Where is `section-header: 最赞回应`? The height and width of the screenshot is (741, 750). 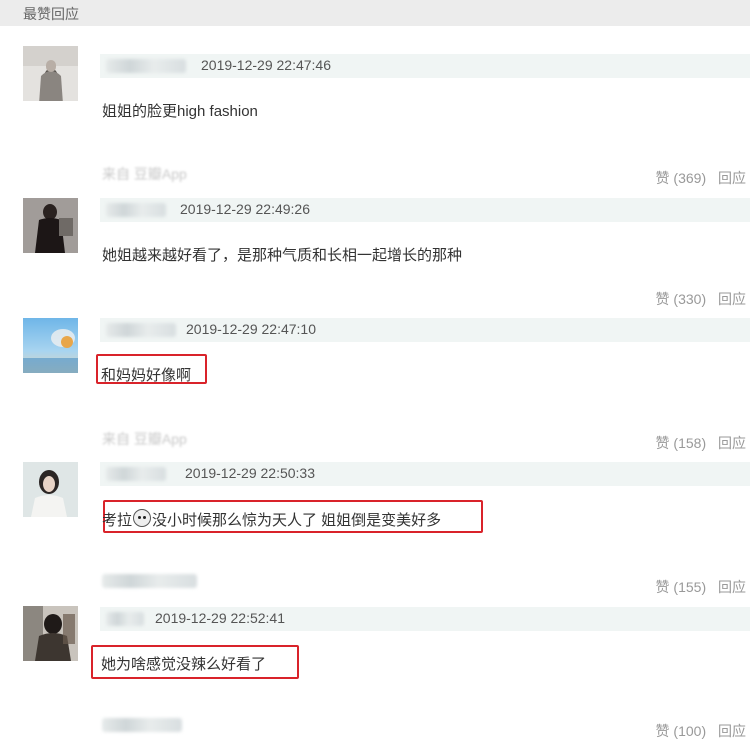 section-header: 最赞回应 is located at coordinates (375, 13).